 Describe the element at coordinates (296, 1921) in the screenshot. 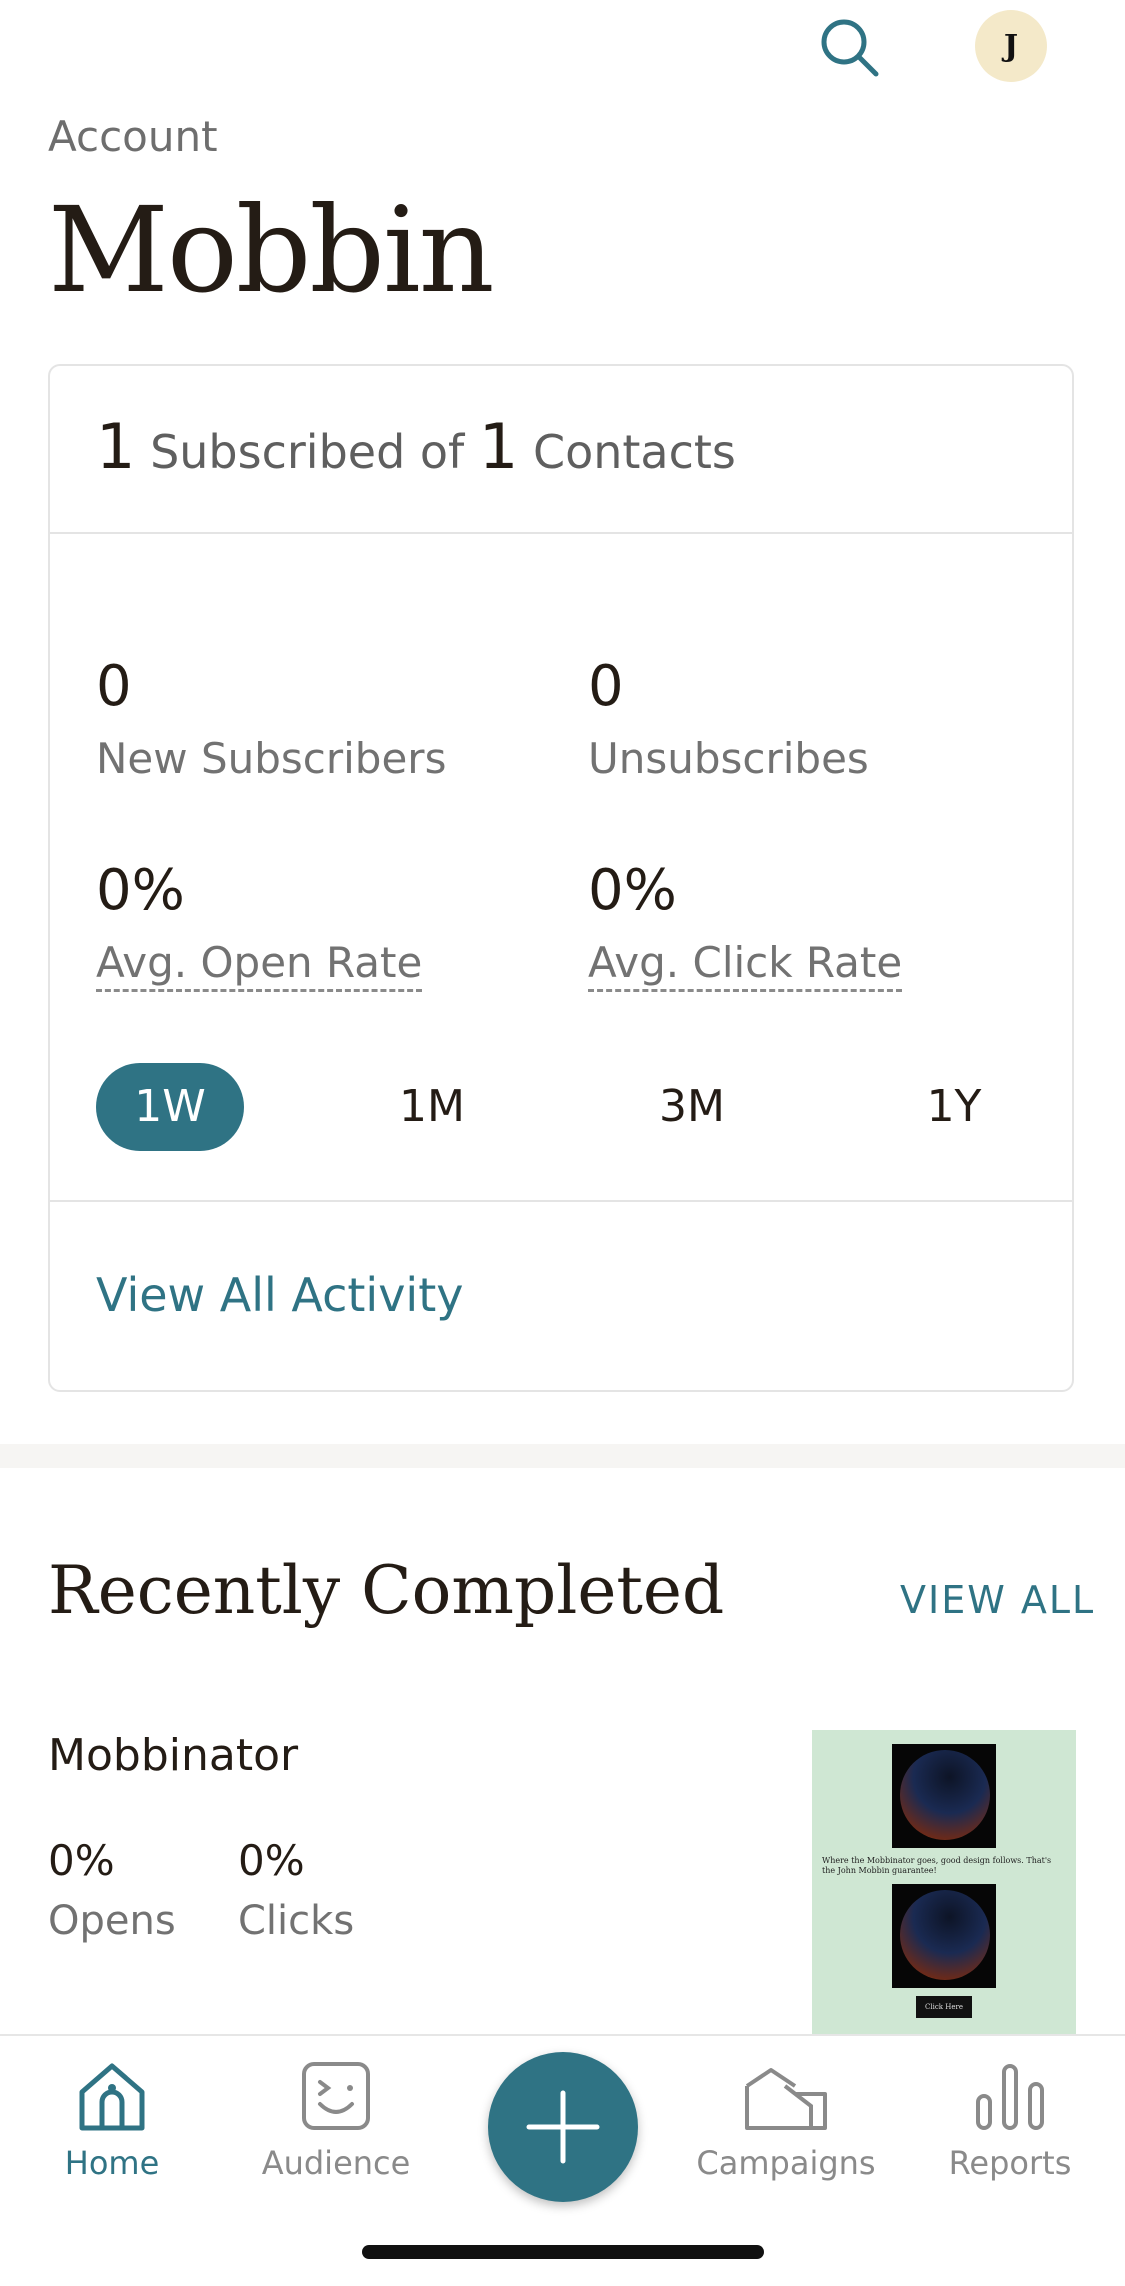

I see `clicks-label: Clicks` at that location.